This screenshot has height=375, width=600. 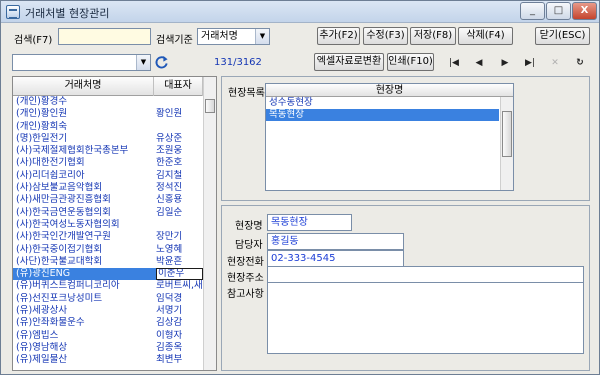 What do you see at coordinates (169, 347) in the screenshot?
I see `representative-cell: 김종옥` at bounding box center [169, 347].